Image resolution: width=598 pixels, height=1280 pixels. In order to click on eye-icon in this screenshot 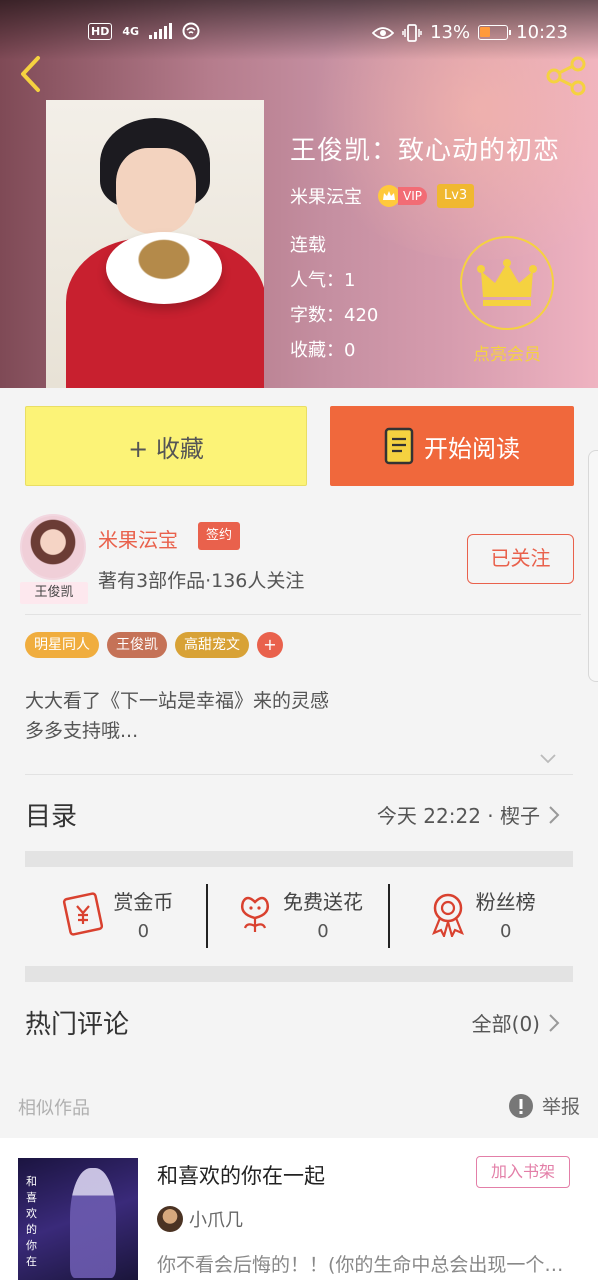, I will do `click(383, 32)`.